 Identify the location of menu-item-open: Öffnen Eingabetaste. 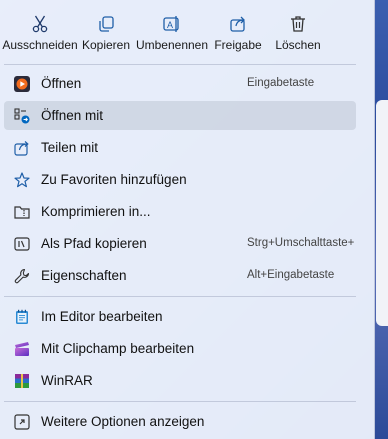
(180, 83).